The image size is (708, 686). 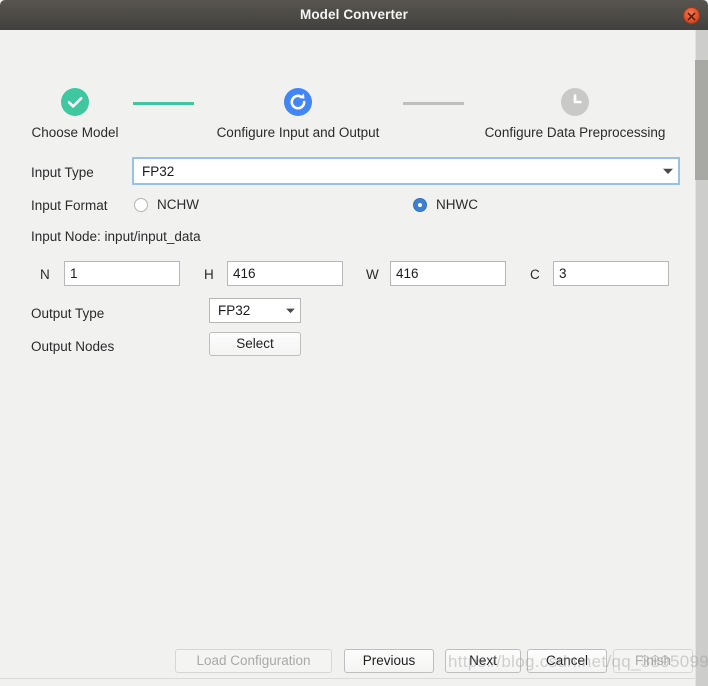 I want to click on next-button: Next, so click(x=483, y=661).